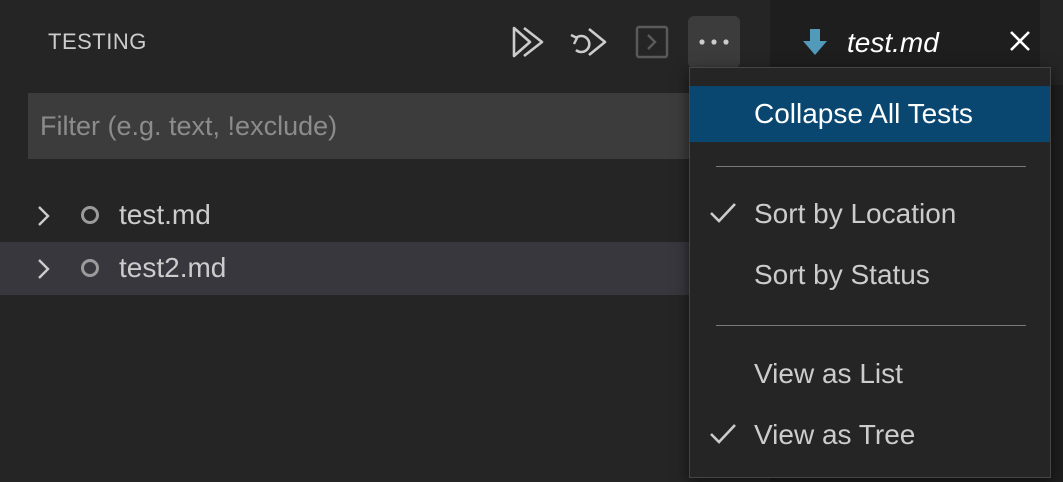  What do you see at coordinates (863, 113) in the screenshot?
I see `menu-item-label: Collapse All Tests` at bounding box center [863, 113].